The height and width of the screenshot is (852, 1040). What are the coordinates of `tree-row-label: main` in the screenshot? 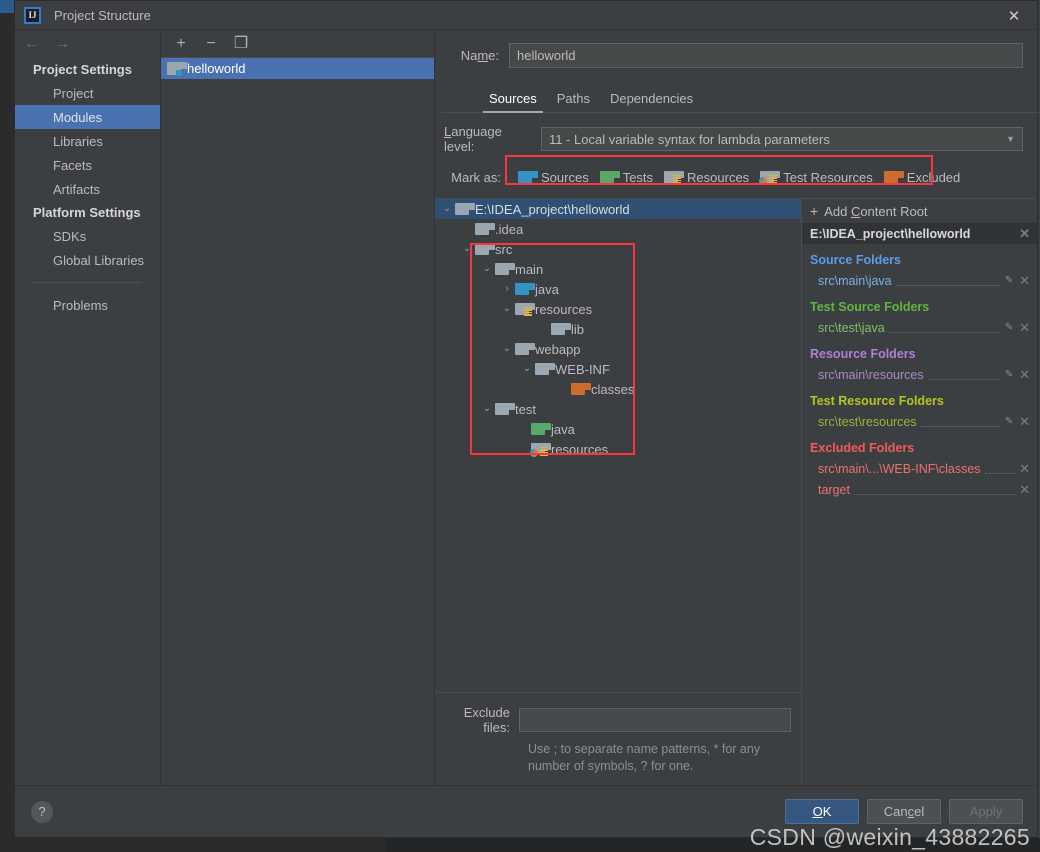 It's located at (529, 269).